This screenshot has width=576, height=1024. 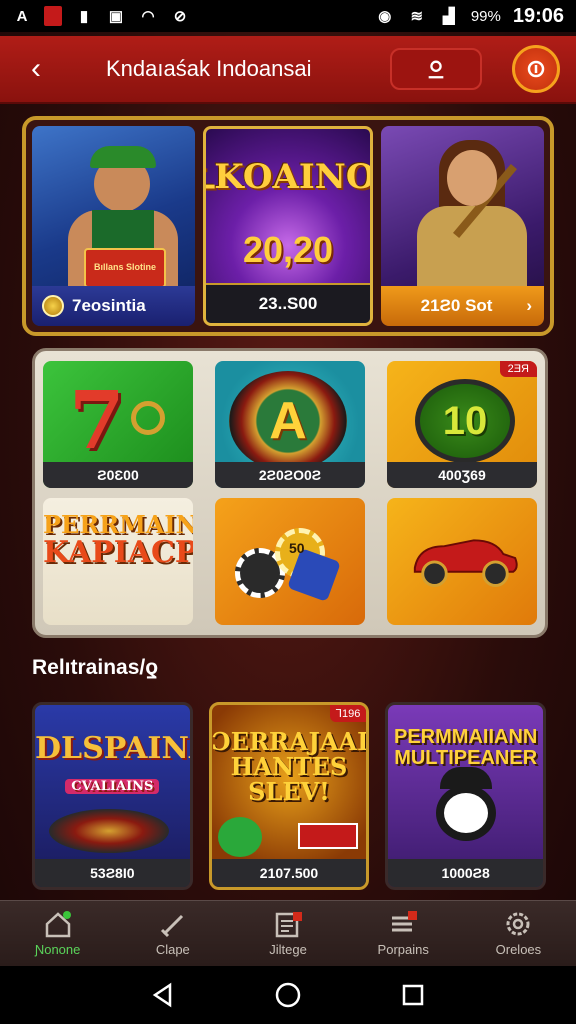 I want to click on menu-icon, so click(x=405, y=921).